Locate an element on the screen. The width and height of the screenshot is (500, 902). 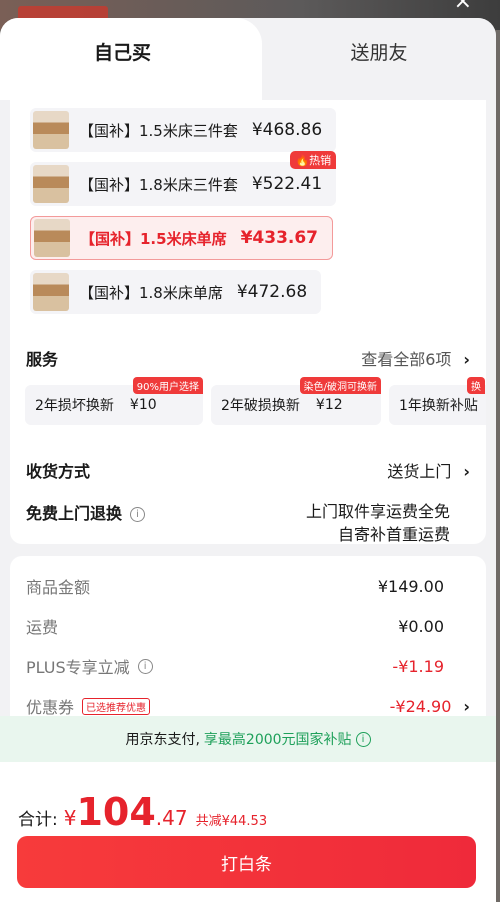
total-label: 合计: is located at coordinates (38, 820).